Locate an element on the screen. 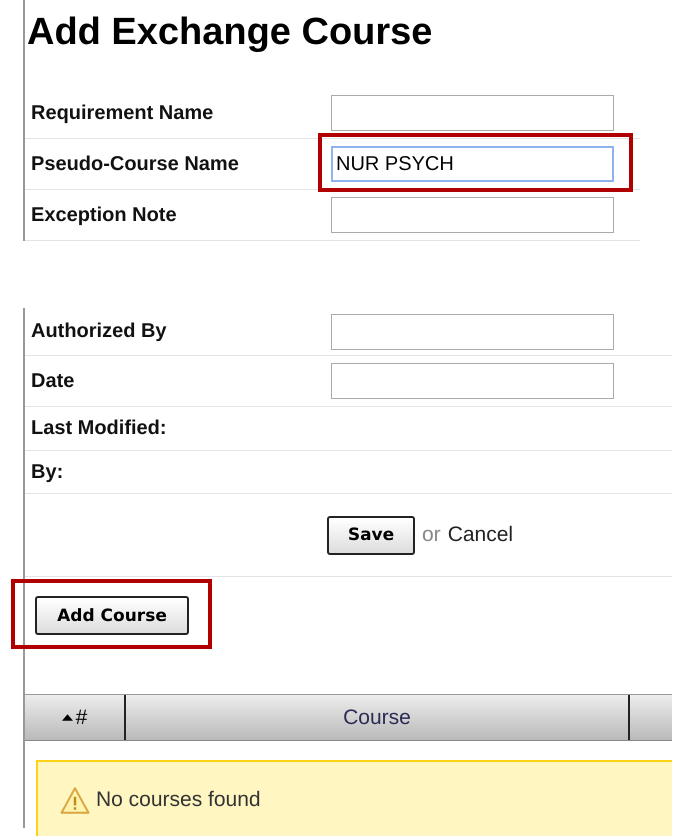 The height and width of the screenshot is (836, 693). warning-icon is located at coordinates (75, 800).